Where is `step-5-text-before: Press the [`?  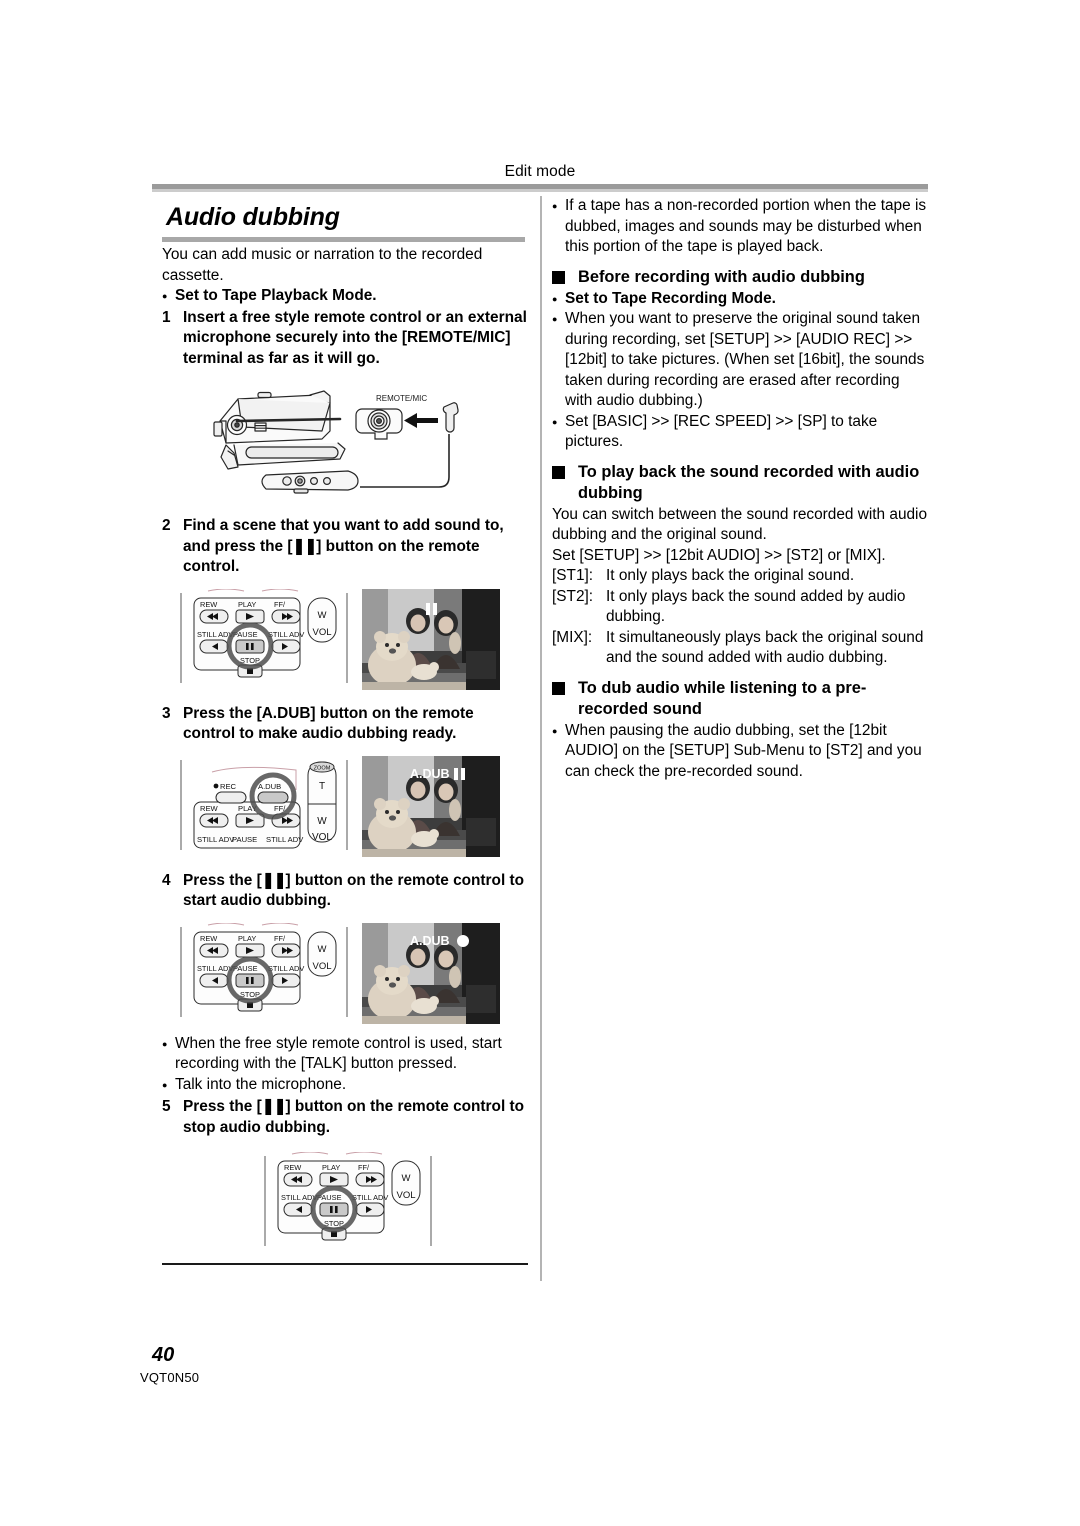 step-5-text-before: Press the [ is located at coordinates (222, 1106).